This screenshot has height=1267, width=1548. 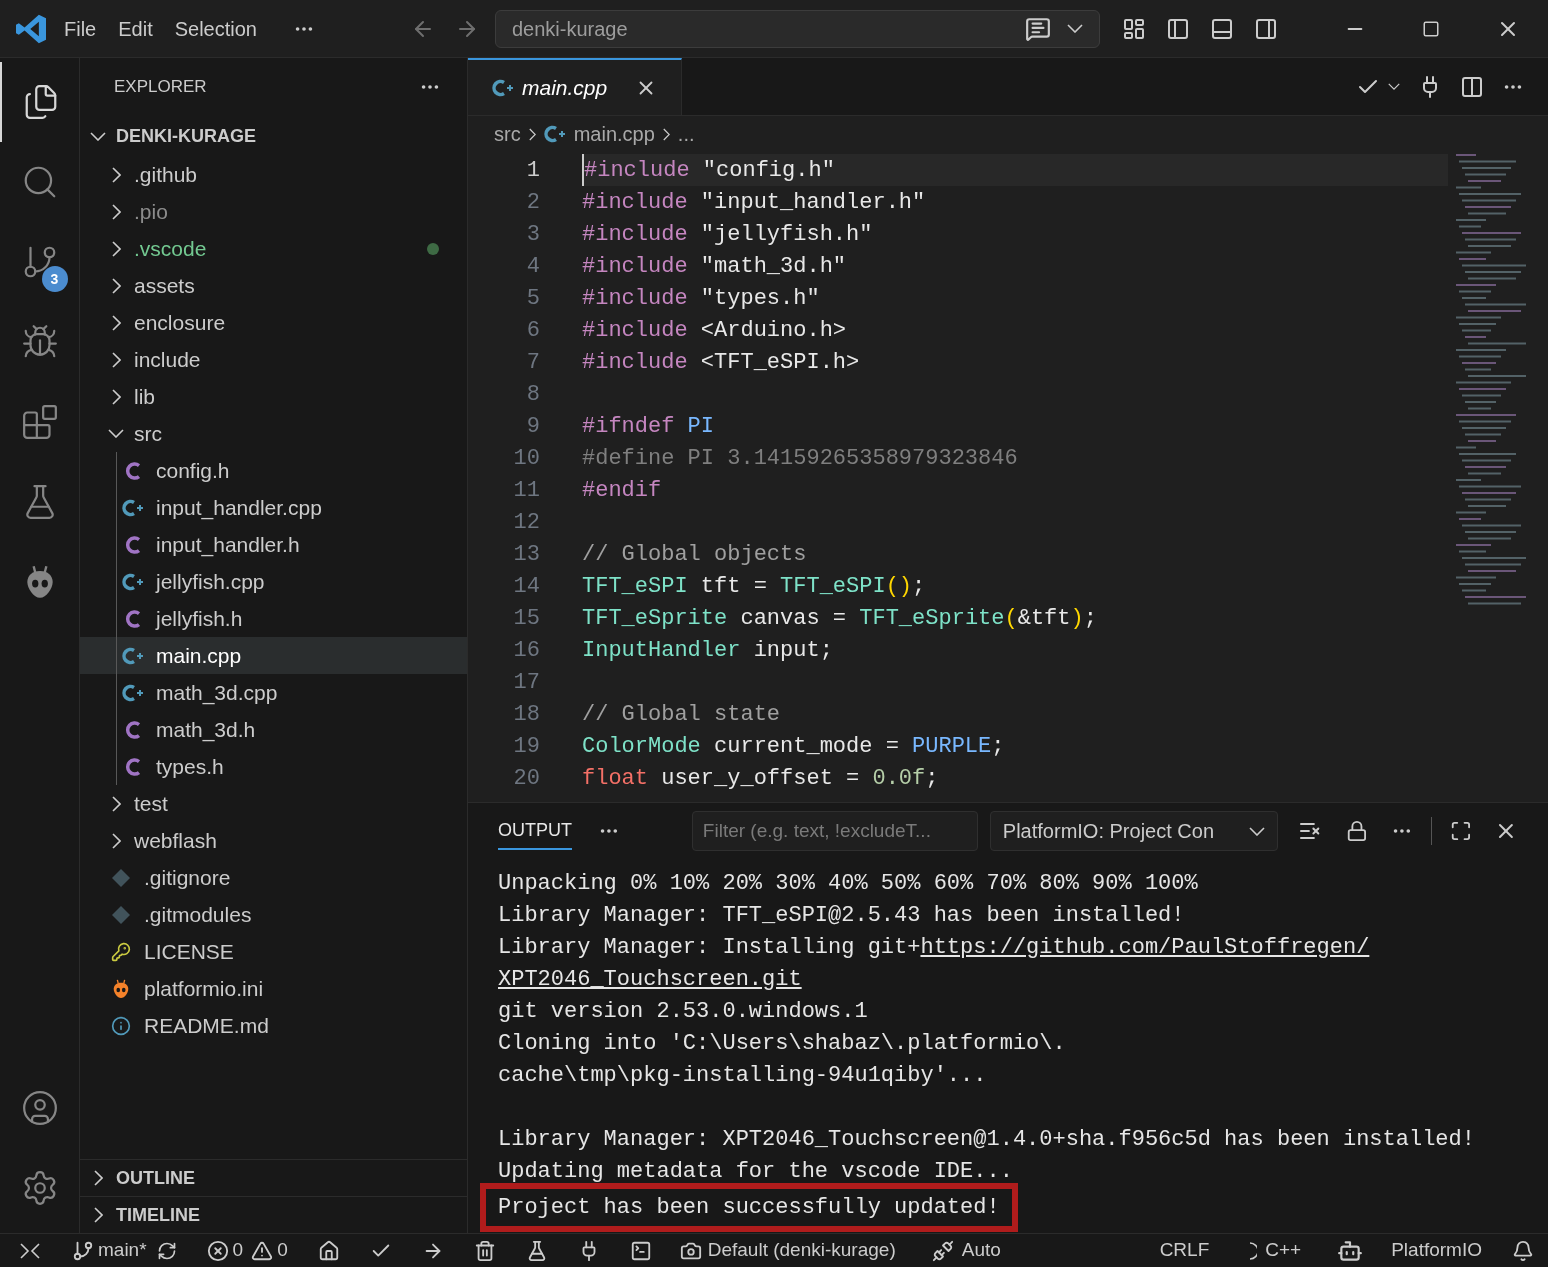 I want to click on file-row: input_handler.cpp, so click(x=273, y=507).